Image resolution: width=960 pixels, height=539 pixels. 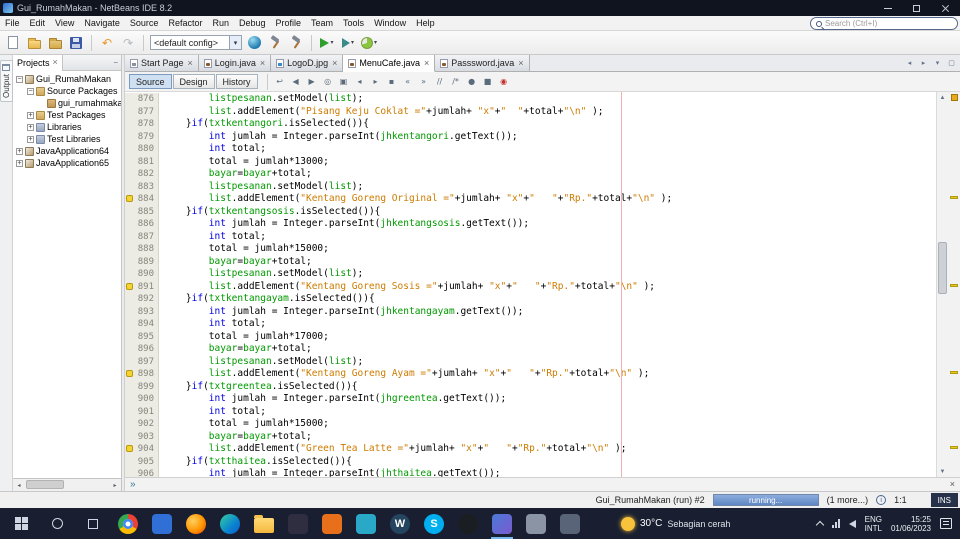 What do you see at coordinates (280, 82) in the screenshot?
I see `last-edit-icon: ↩` at bounding box center [280, 82].